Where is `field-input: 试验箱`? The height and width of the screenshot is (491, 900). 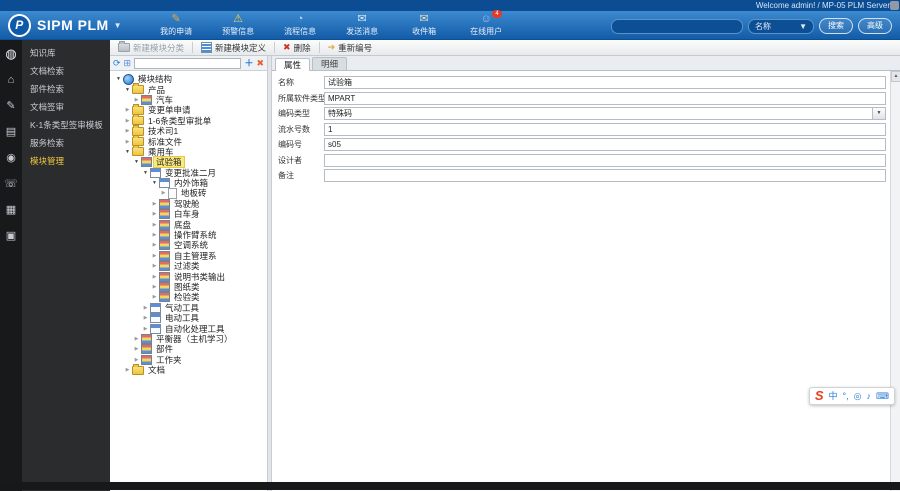
field-input: 试验箱 is located at coordinates (605, 82).